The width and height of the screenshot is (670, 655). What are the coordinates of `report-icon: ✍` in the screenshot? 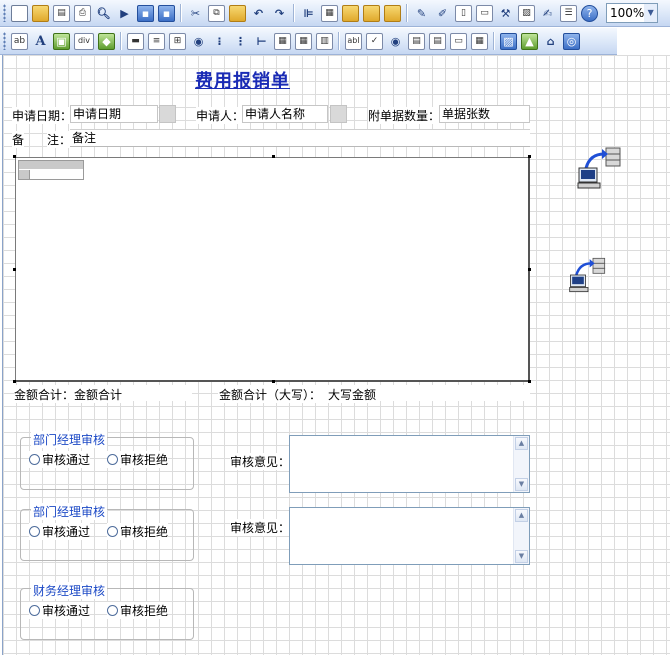 It's located at (547, 13).